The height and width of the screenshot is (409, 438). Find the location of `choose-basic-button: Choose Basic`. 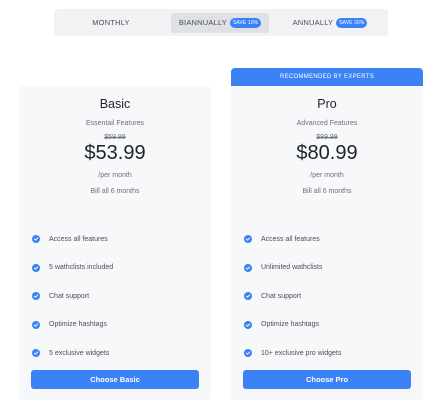

choose-basic-button: Choose Basic is located at coordinates (115, 379).